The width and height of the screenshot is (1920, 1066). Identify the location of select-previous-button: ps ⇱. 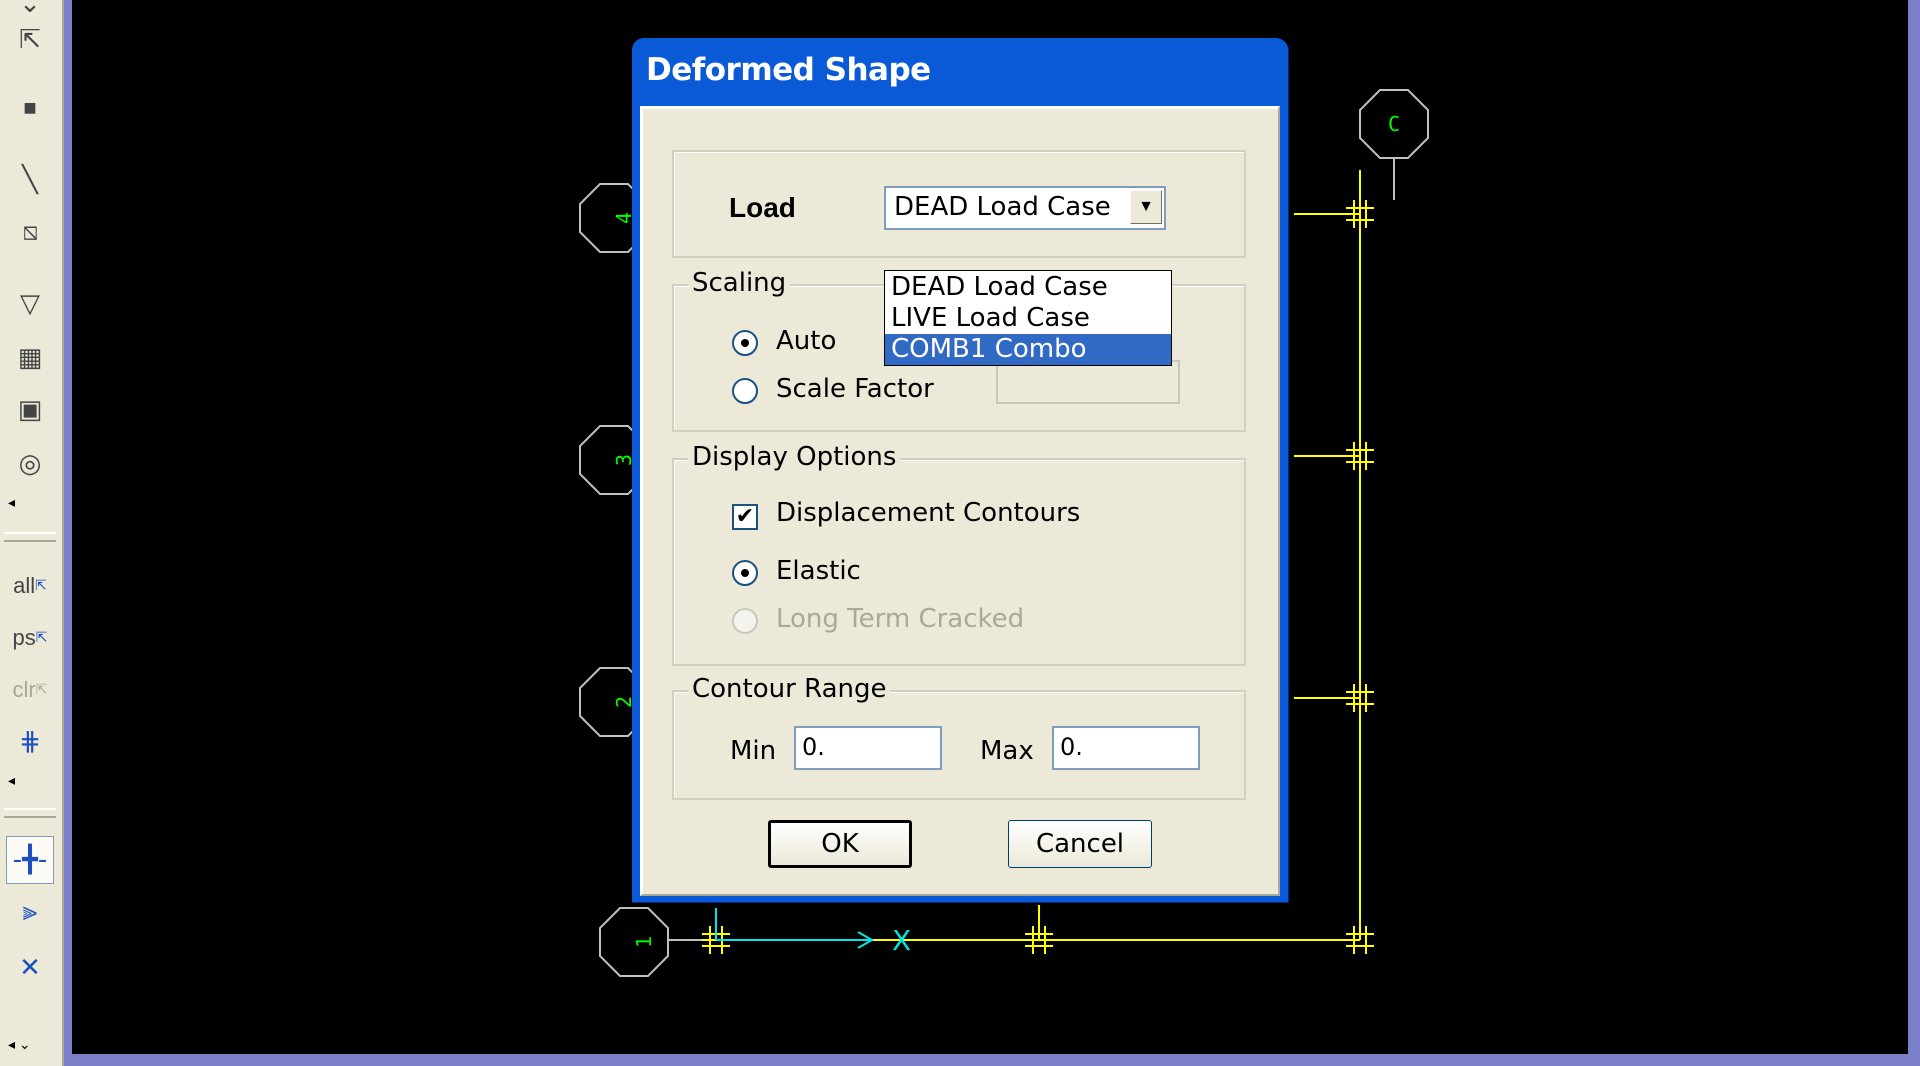
(30, 638).